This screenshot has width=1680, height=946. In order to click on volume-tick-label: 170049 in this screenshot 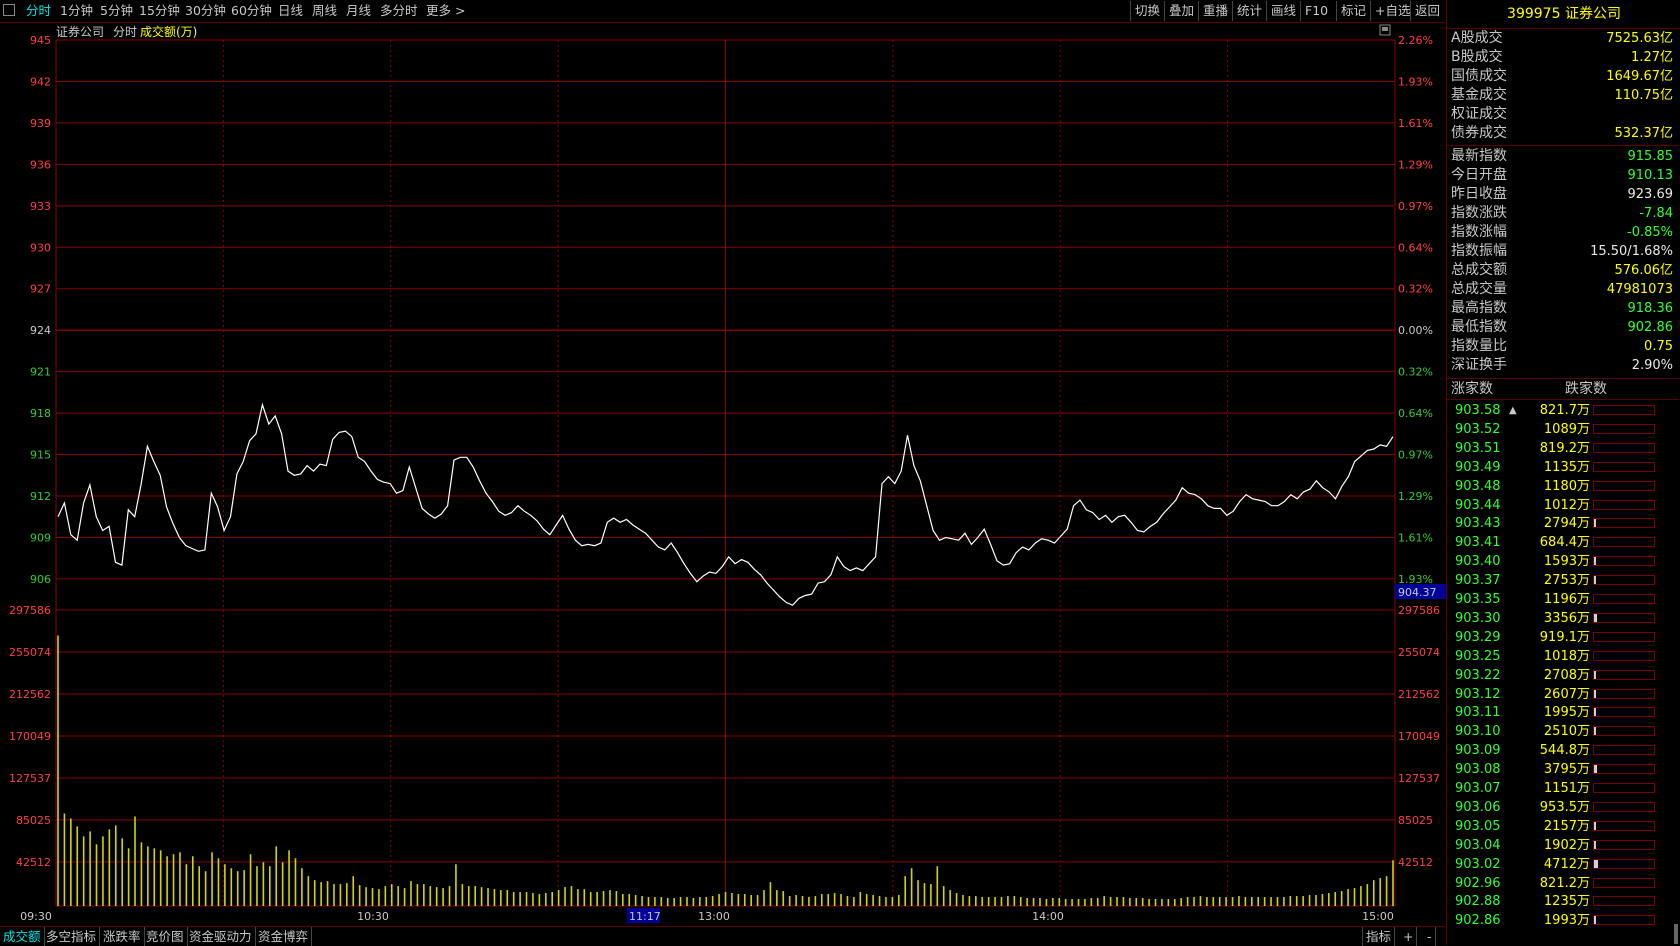, I will do `click(30, 736)`.